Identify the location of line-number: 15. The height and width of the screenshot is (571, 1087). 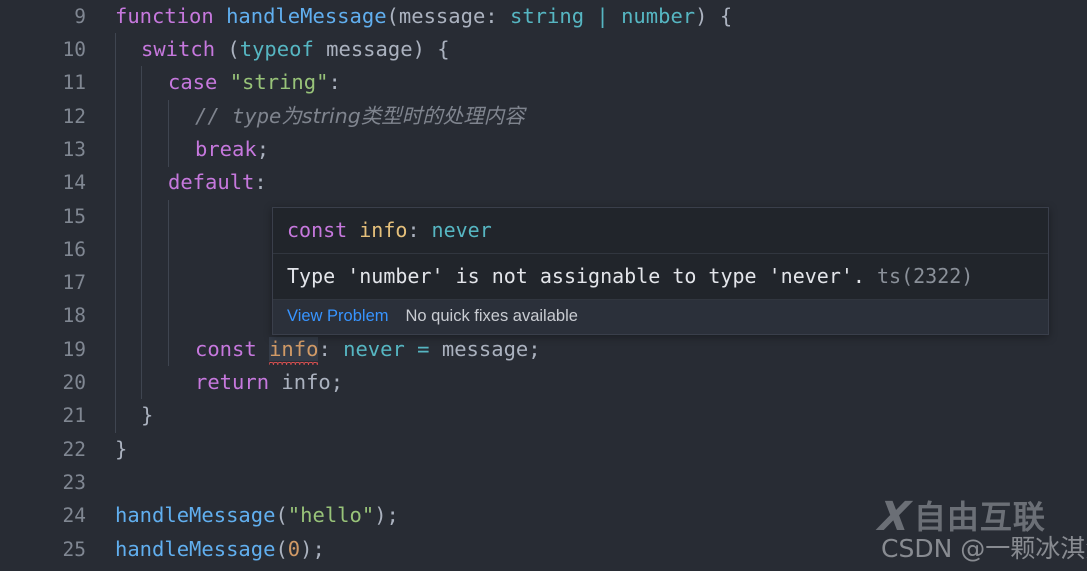
(74, 216).